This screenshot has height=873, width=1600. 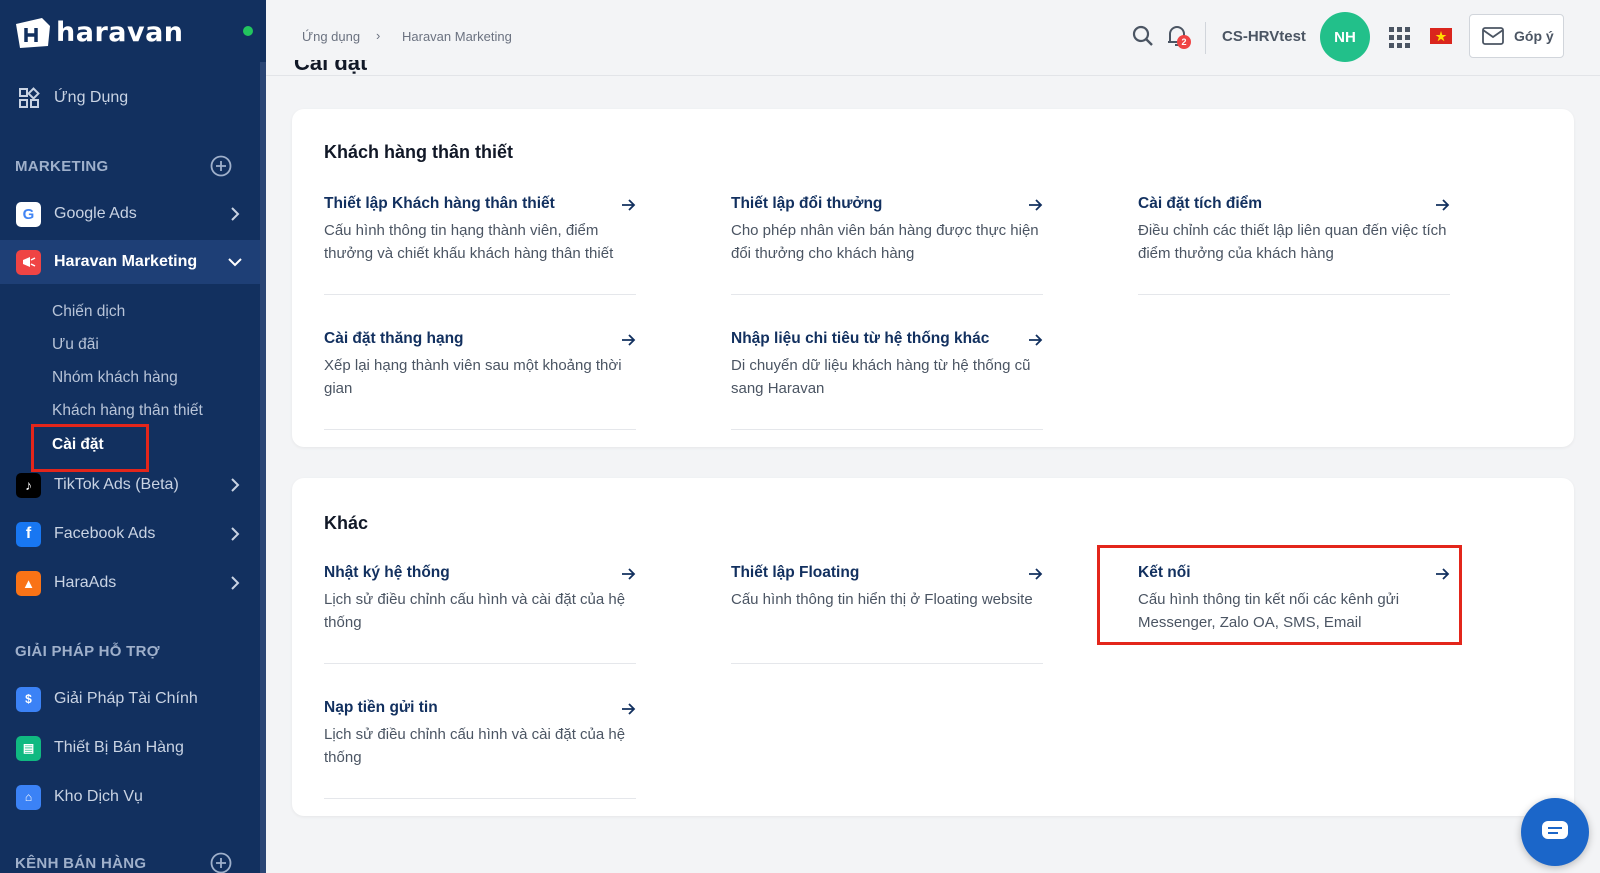 What do you see at coordinates (1264, 36) in the screenshot?
I see `store-name: CS-HRVtest` at bounding box center [1264, 36].